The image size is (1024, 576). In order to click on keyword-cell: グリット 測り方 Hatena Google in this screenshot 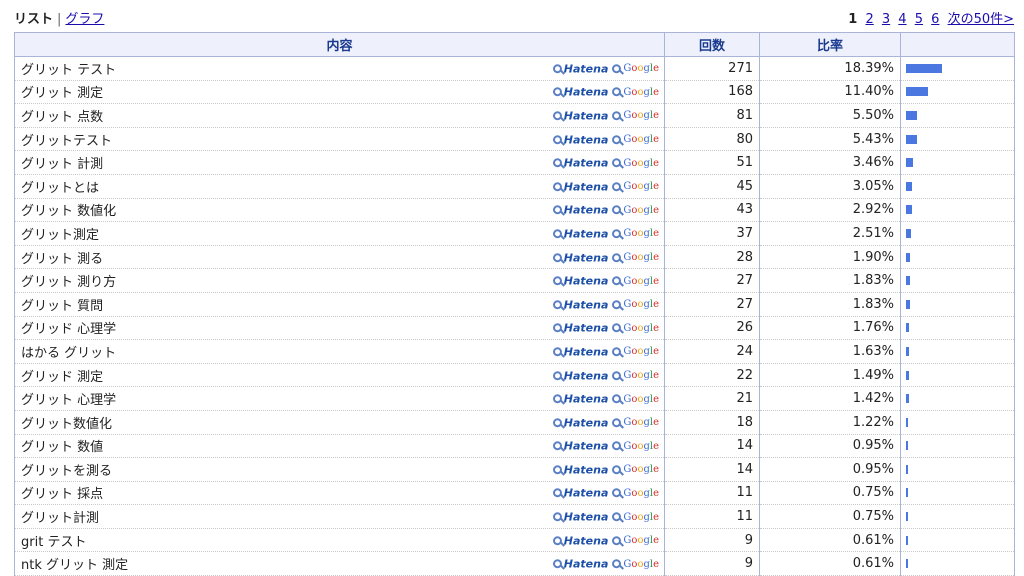, I will do `click(339, 280)`.